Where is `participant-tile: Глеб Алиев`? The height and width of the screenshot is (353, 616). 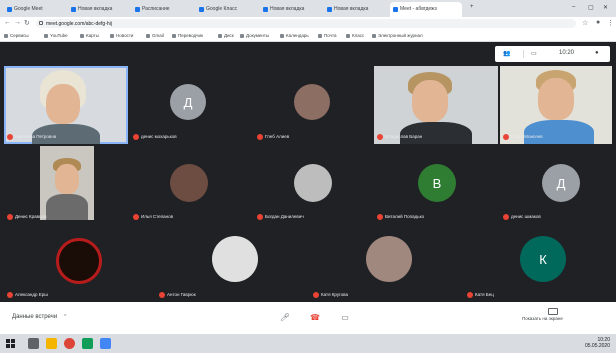 participant-tile: Глеб Алиев is located at coordinates (313, 105).